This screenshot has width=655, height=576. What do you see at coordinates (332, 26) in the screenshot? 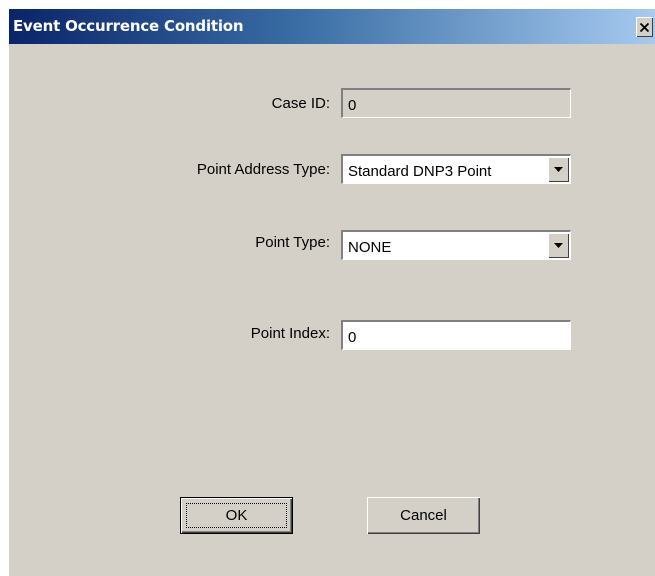
I see `title-bar: Event Occurrence Condition` at bounding box center [332, 26].